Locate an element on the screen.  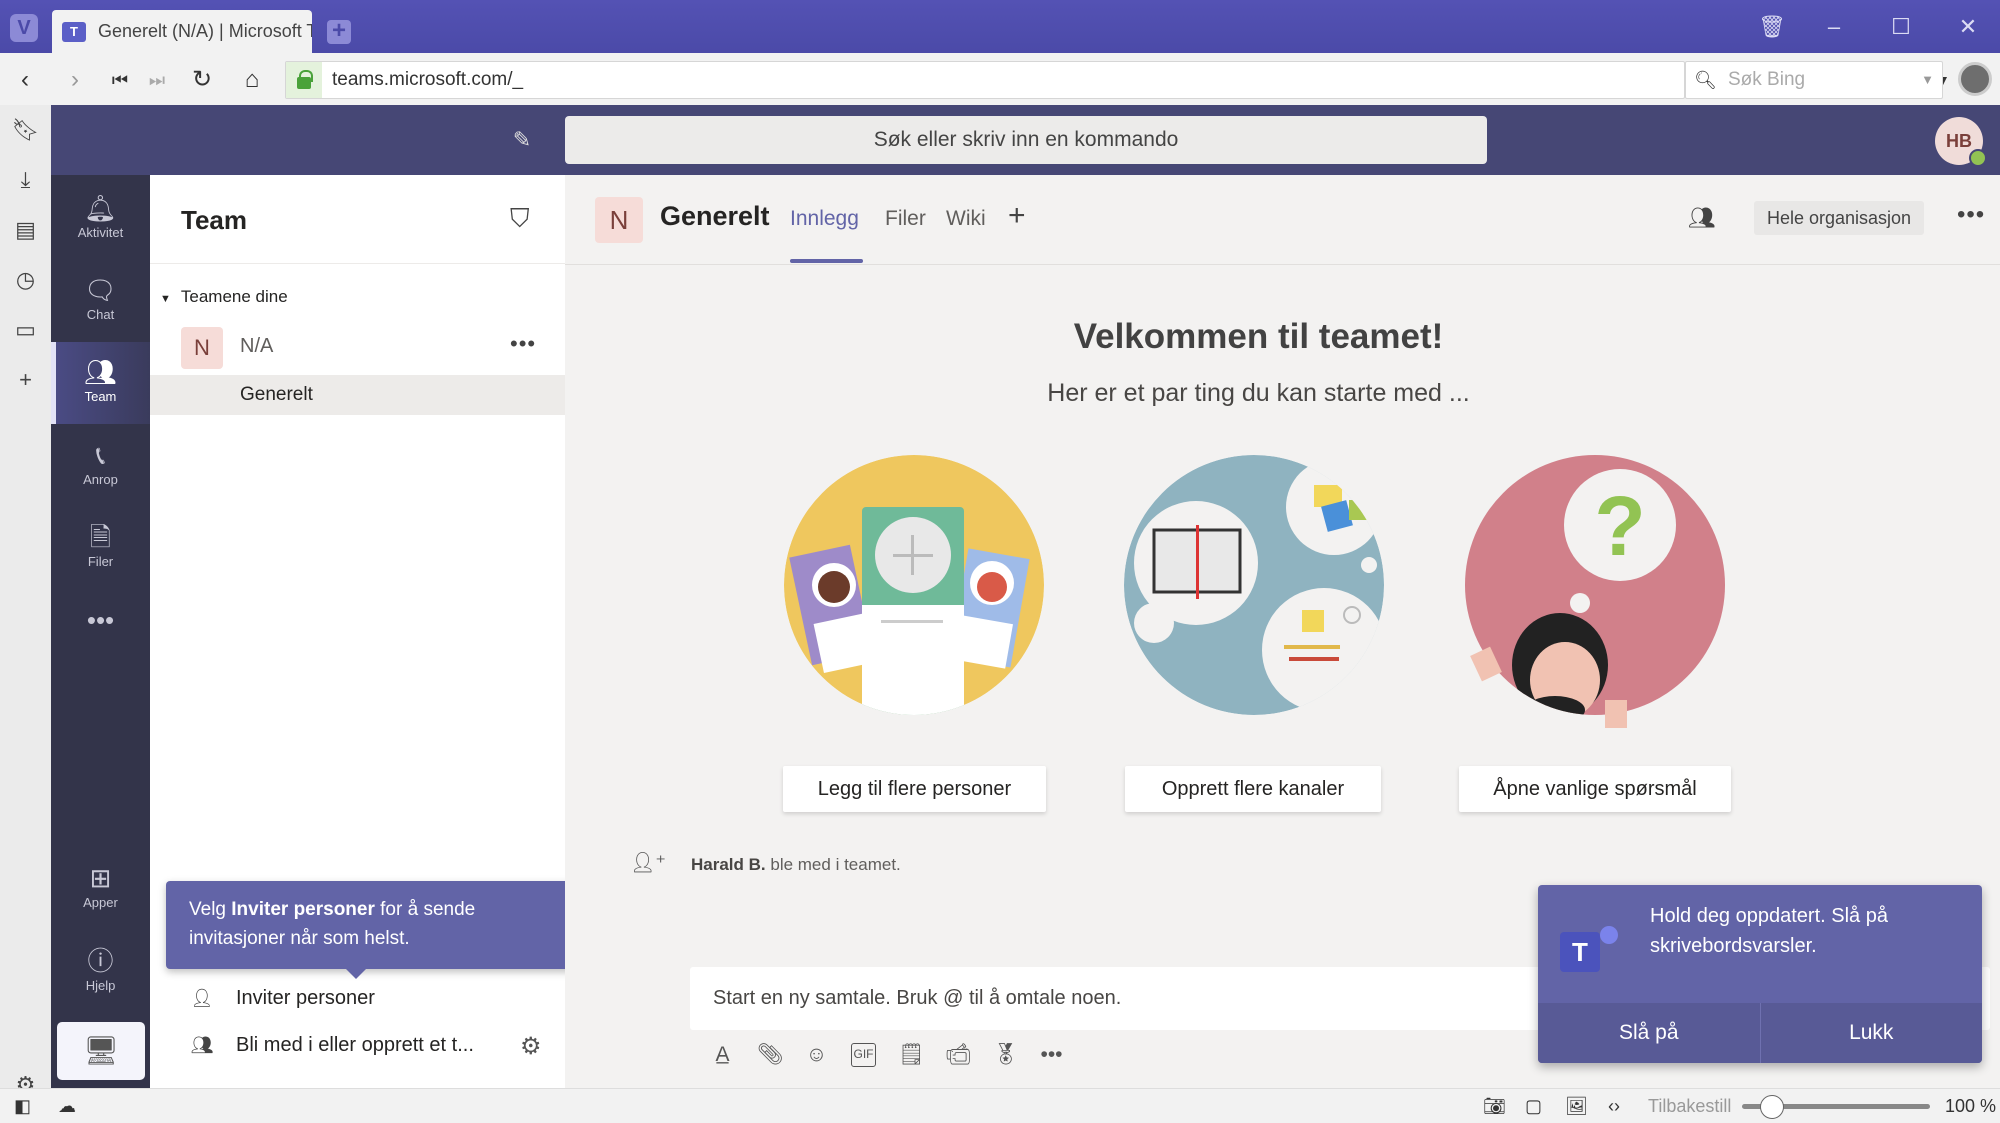
search-dropdown-icon: ▼ is located at coordinates (1927, 80).